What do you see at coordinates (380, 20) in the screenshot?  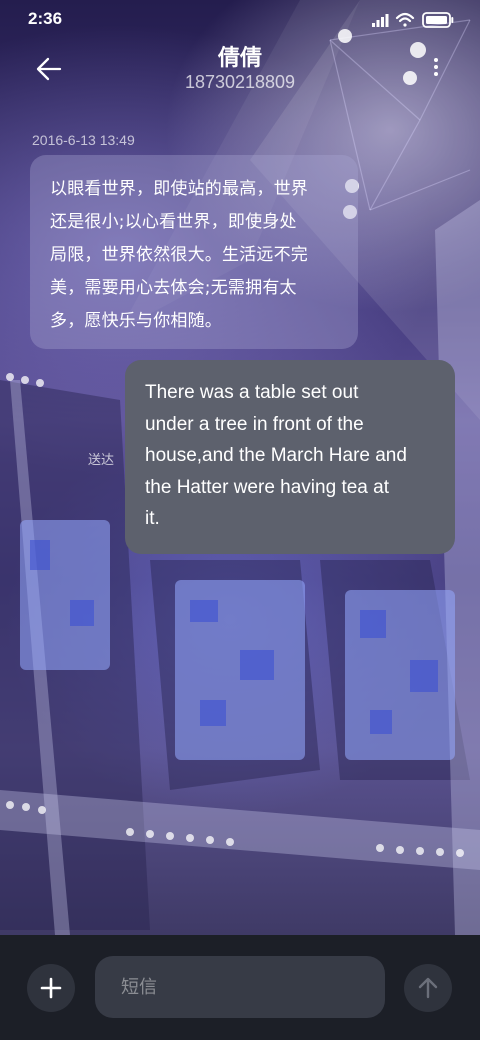 I see `signal-icon` at bounding box center [380, 20].